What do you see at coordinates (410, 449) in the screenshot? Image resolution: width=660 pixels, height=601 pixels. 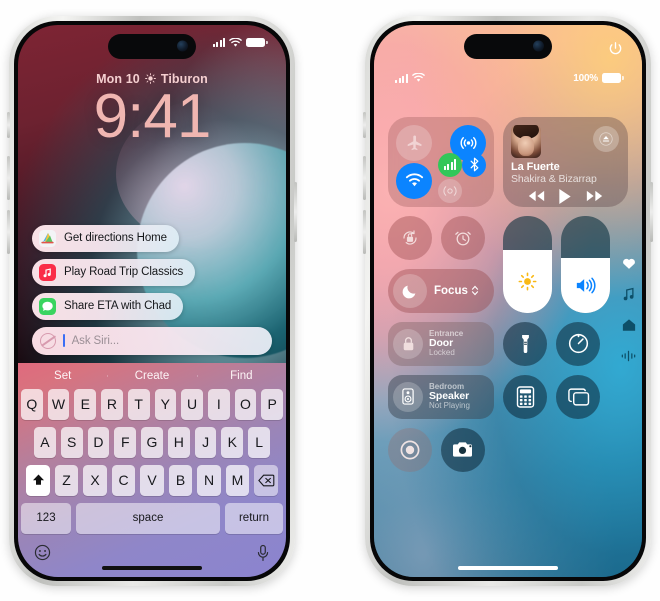 I see `screen-record-button` at bounding box center [410, 449].